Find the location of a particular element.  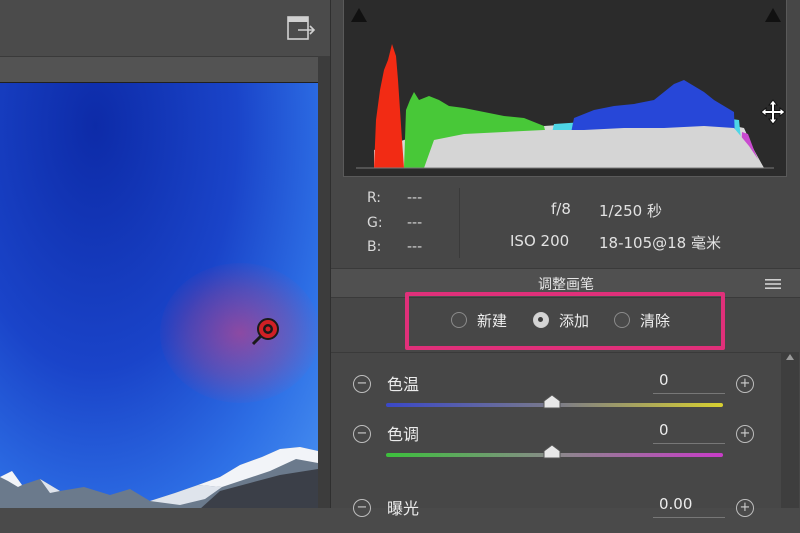

r-readout: R: --- is located at coordinates (394, 198).